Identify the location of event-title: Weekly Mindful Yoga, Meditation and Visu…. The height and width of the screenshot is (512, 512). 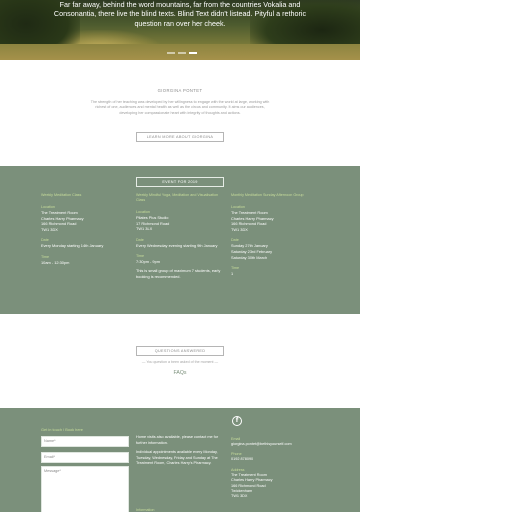
(177, 197).